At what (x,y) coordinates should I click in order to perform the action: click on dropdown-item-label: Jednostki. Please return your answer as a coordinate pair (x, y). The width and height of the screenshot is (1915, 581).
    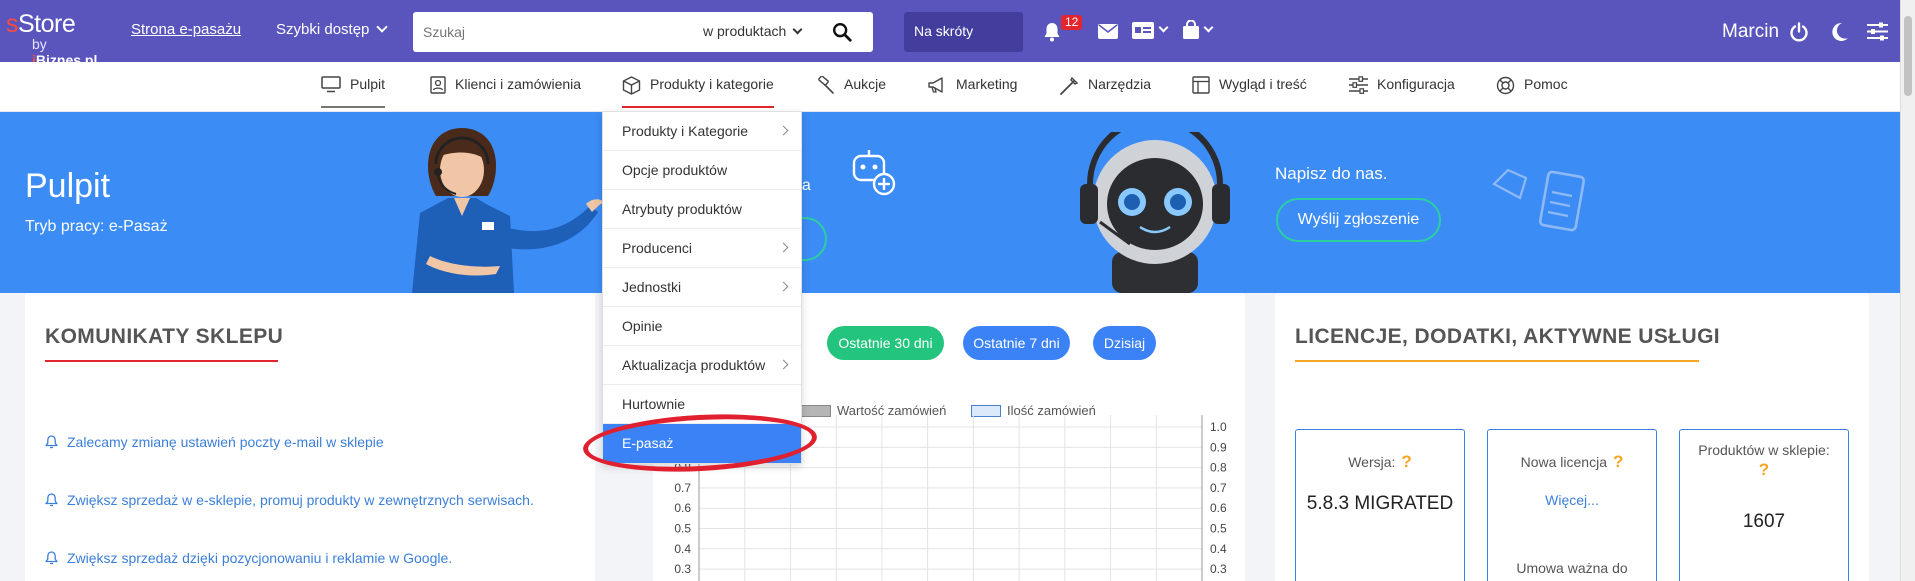
    Looking at the image, I should click on (652, 287).